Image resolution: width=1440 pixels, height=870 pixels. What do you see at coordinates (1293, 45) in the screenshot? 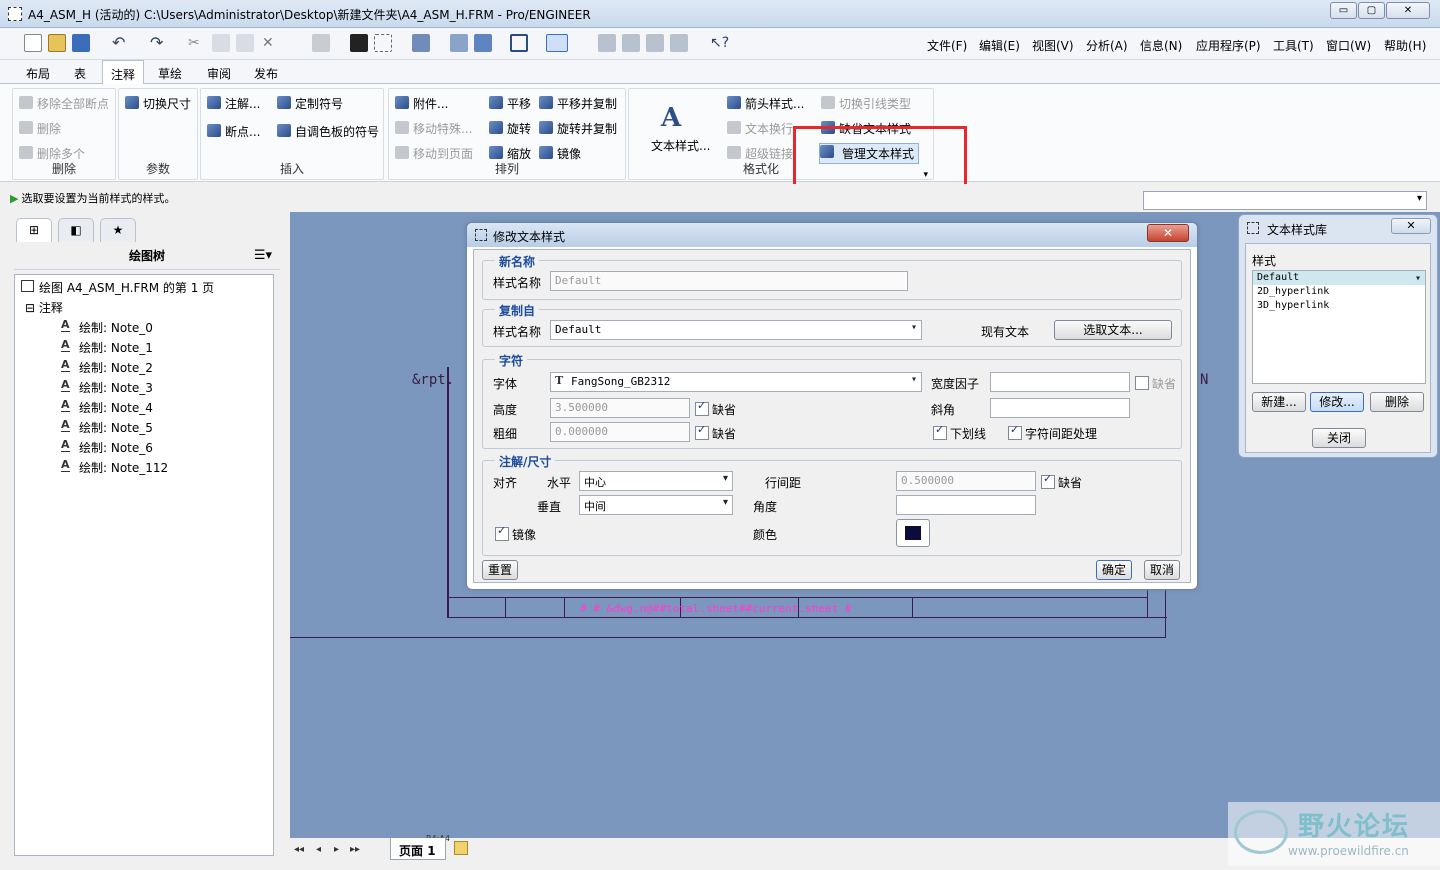
I see `menu-tools: 工具(T)` at bounding box center [1293, 45].